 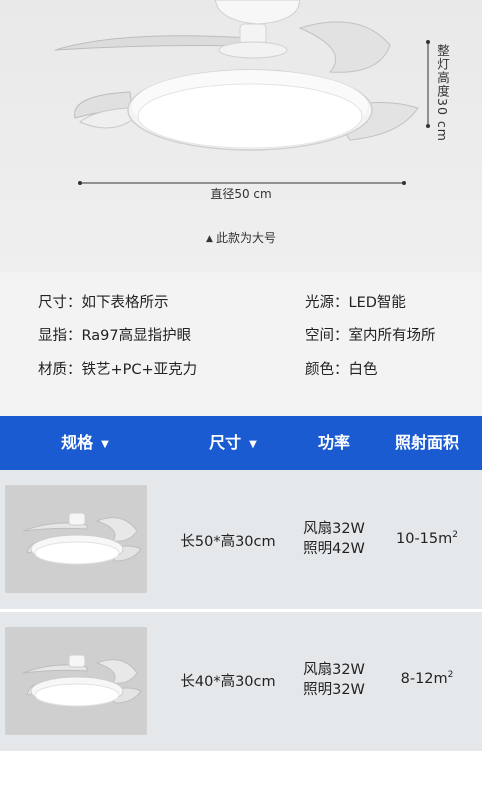 I want to click on column-header-label: 规格, so click(x=77, y=442).